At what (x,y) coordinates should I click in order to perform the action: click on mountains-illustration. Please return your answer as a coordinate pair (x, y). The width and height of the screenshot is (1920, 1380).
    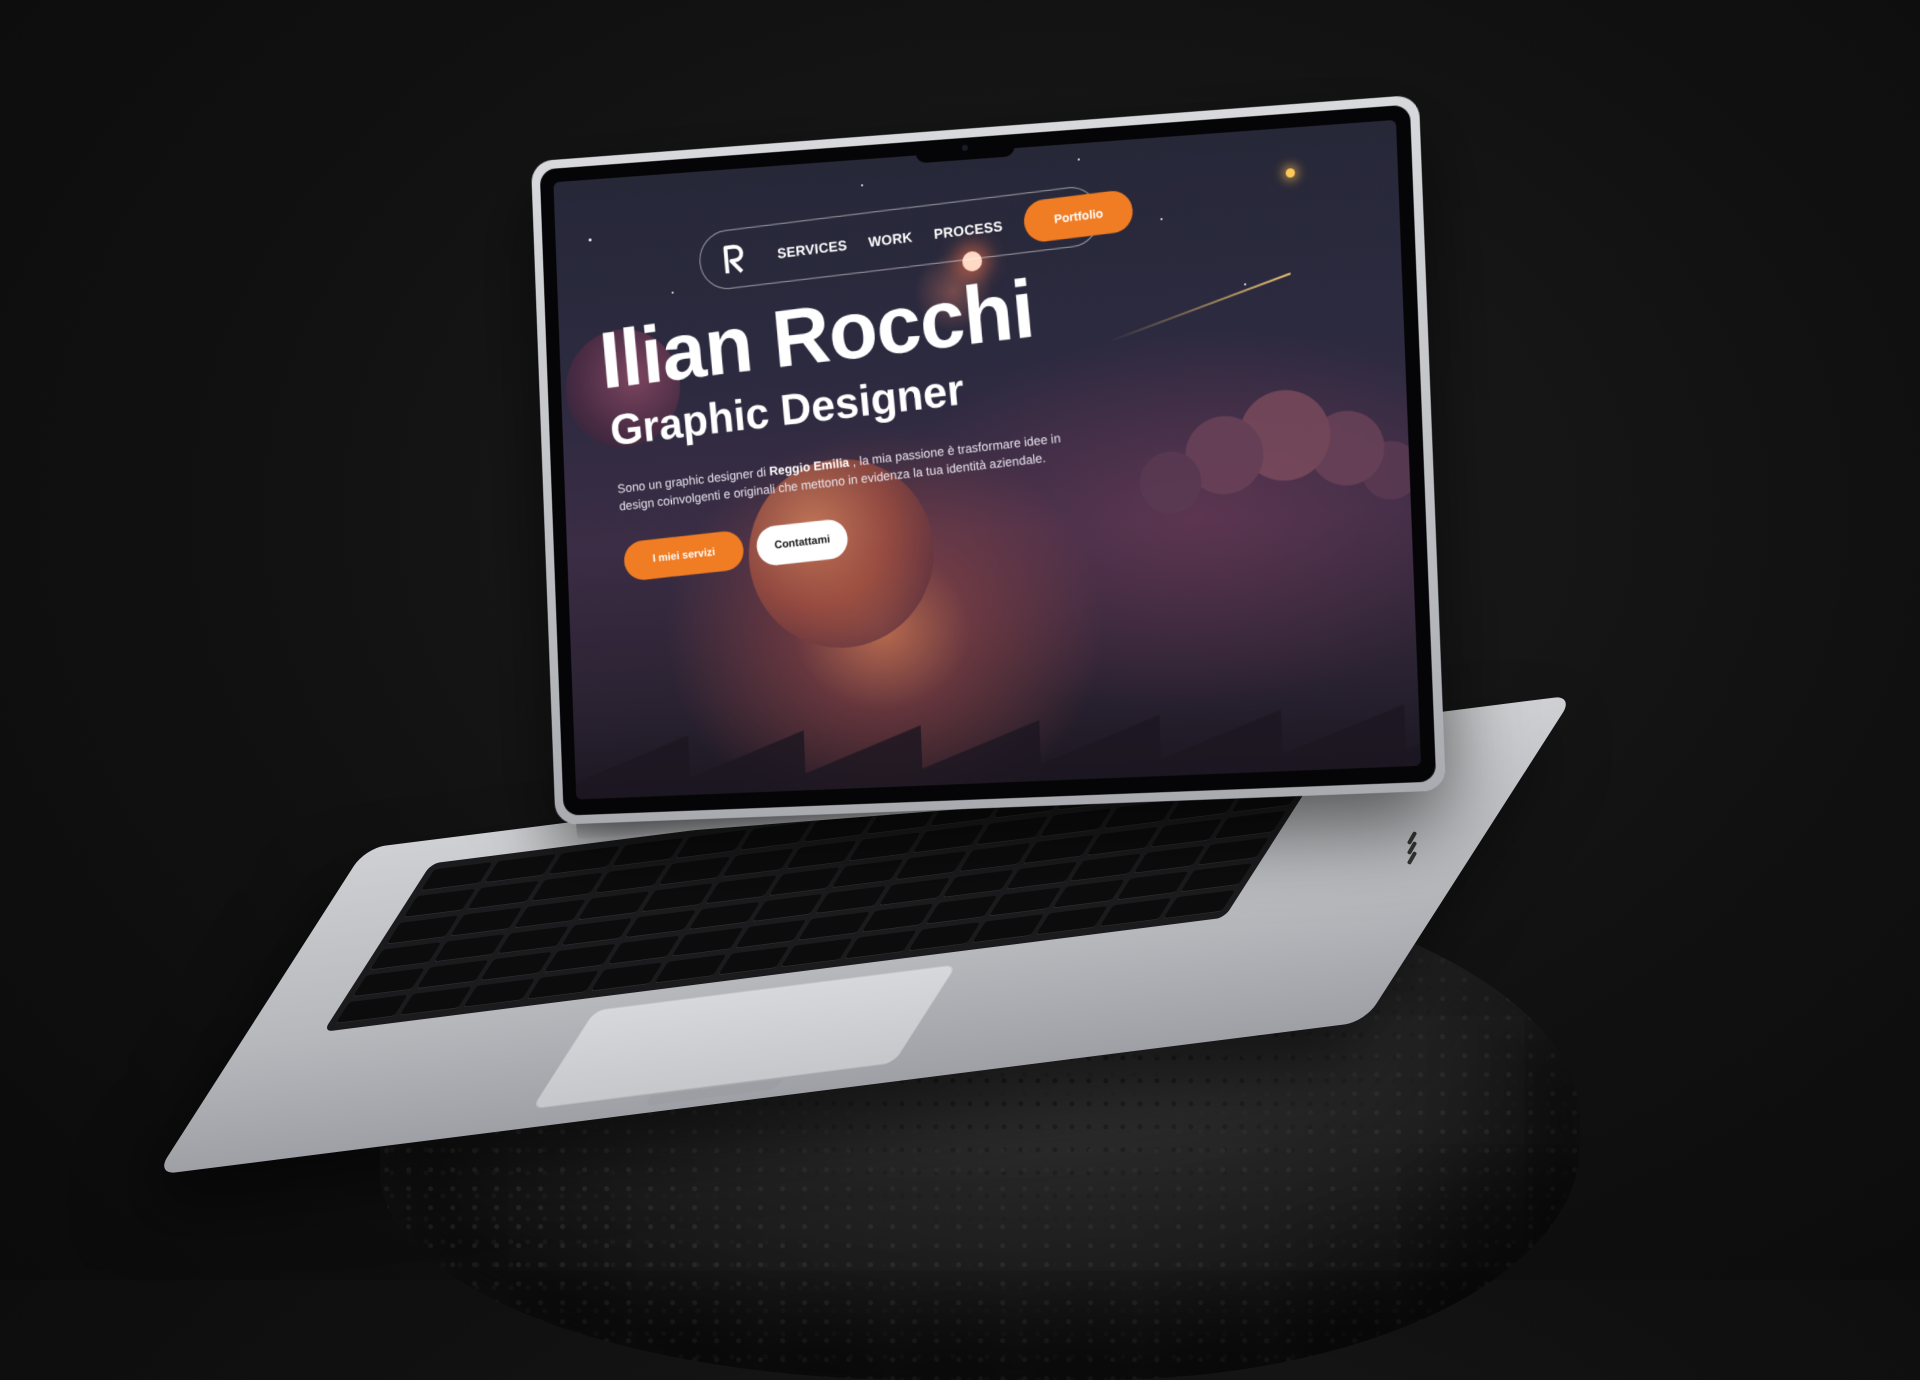
    Looking at the image, I should click on (997, 726).